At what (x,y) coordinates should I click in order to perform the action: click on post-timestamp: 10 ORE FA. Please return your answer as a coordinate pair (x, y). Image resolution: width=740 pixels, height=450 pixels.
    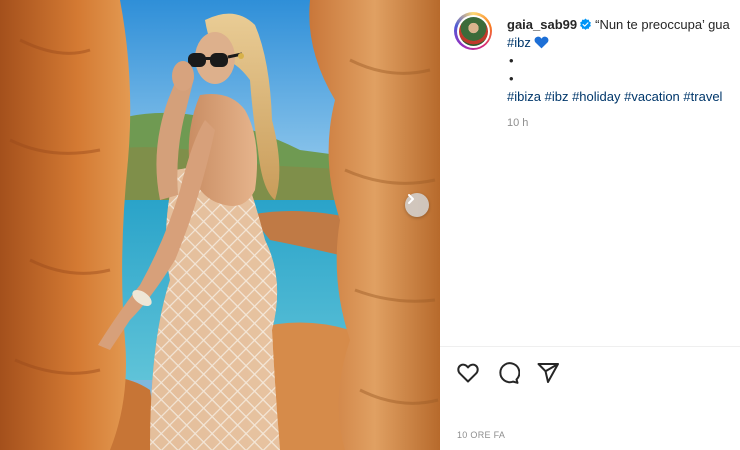
    Looking at the image, I should click on (481, 435).